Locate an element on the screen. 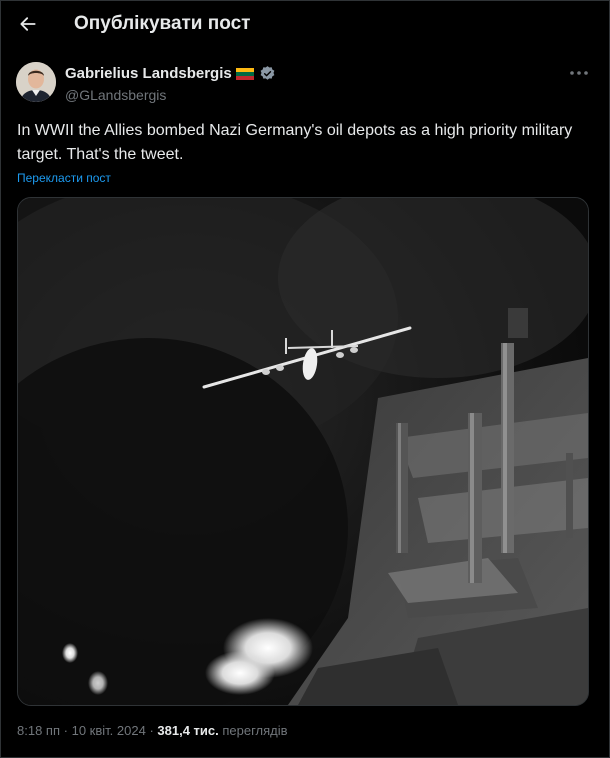 The width and height of the screenshot is (610, 758). post-time: 8:18 пп is located at coordinates (38, 730).